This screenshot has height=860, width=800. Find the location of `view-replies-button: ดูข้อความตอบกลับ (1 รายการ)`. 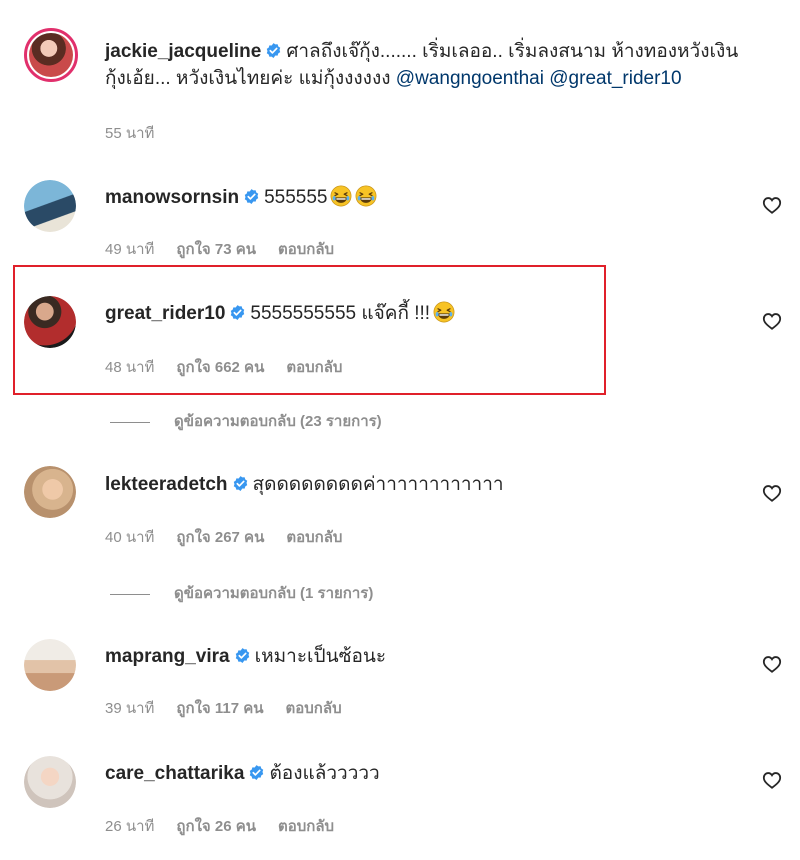

view-replies-button: ดูข้อความตอบกลับ (1 รายการ) is located at coordinates (241, 593).